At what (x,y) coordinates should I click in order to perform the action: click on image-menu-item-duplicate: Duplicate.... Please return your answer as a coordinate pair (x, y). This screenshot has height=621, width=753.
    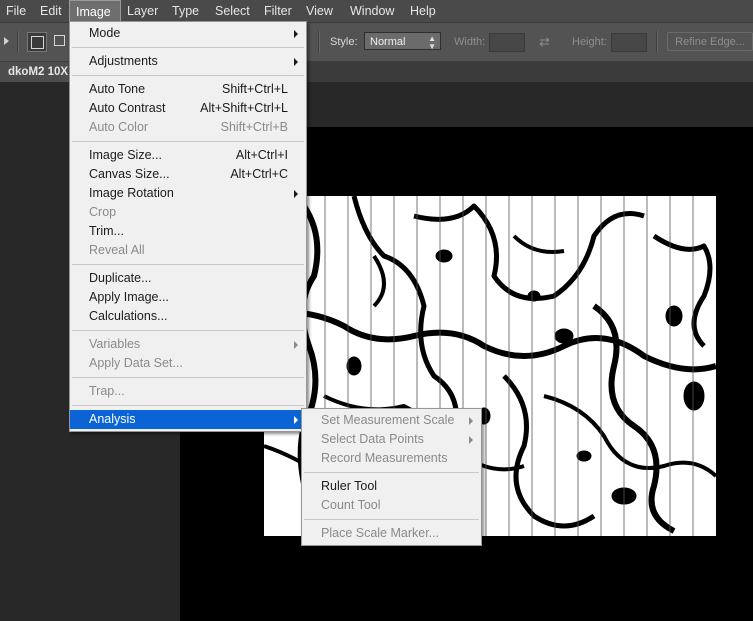
    Looking at the image, I should click on (188, 278).